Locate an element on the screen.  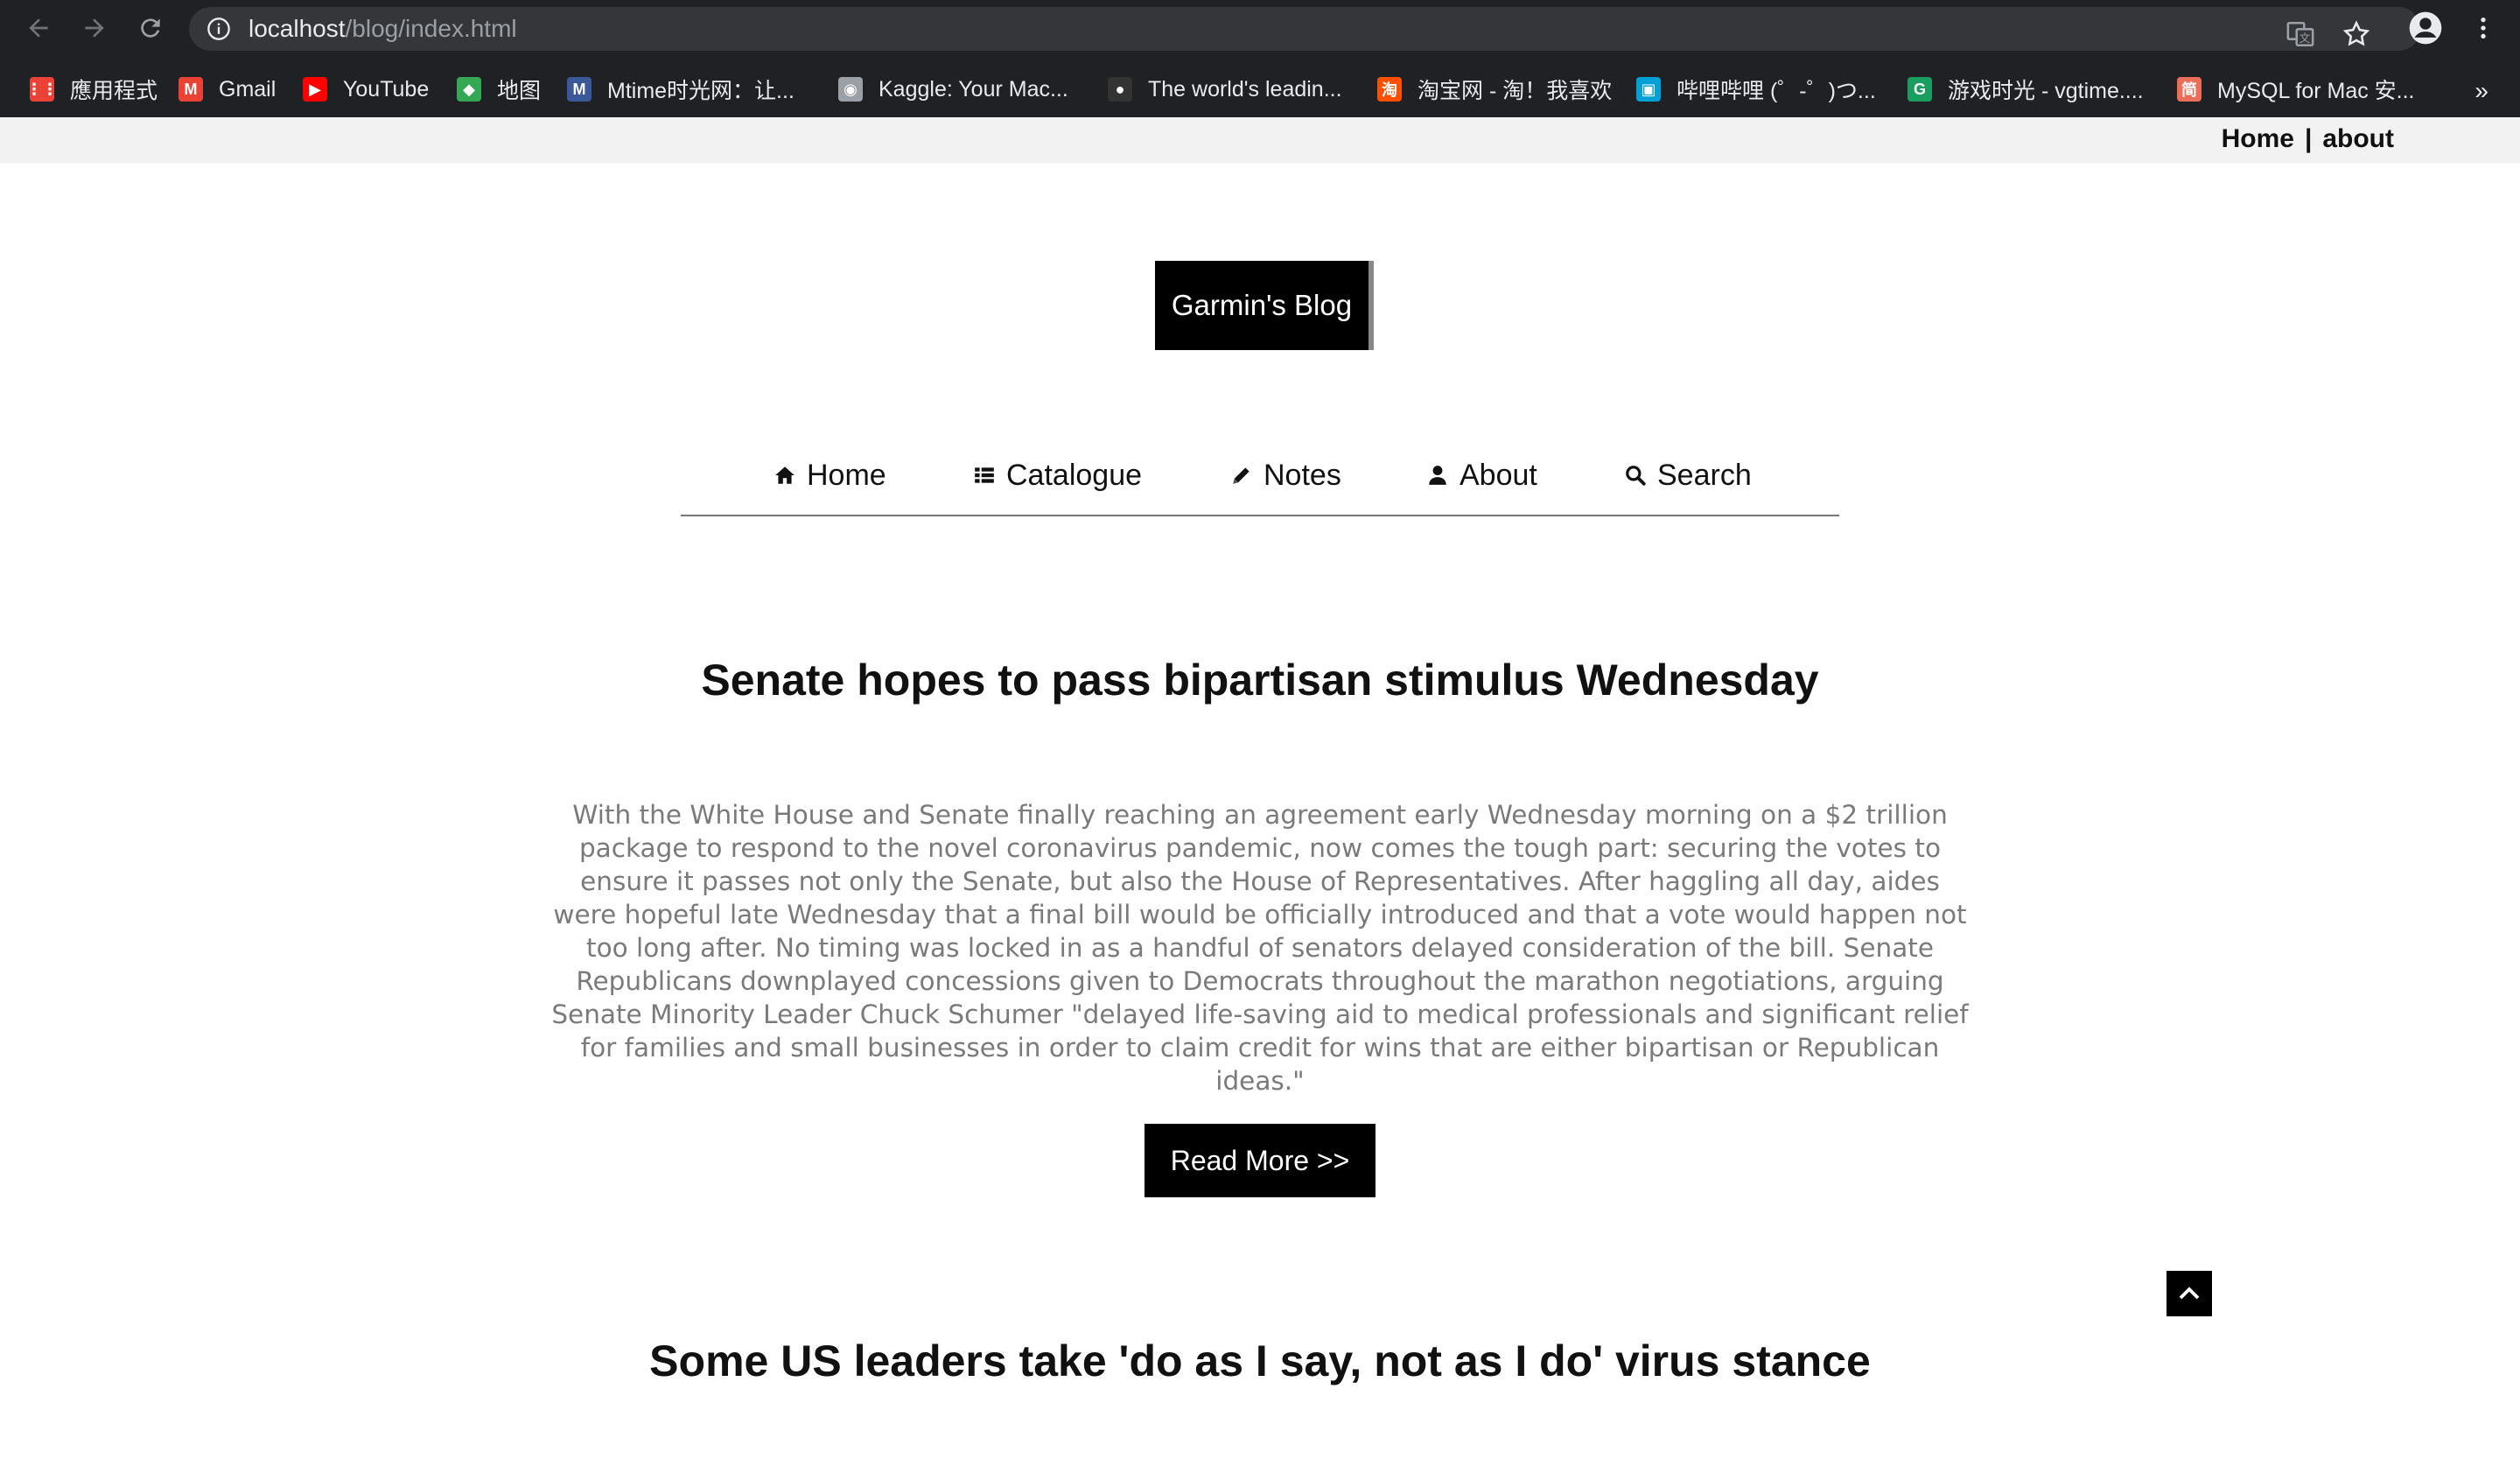
back-to-top-button is located at coordinates (2189, 1293).